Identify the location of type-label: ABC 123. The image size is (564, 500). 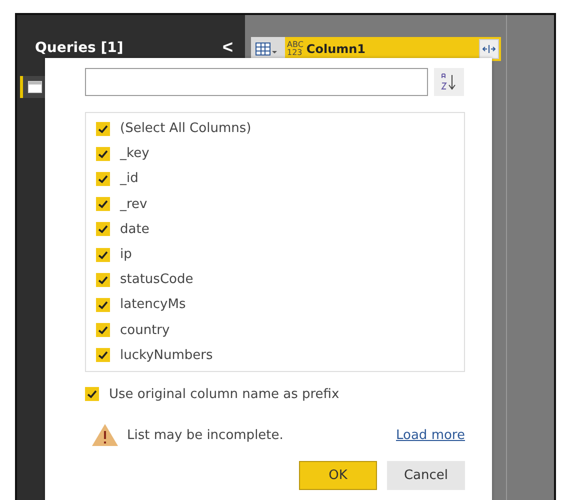
(295, 49).